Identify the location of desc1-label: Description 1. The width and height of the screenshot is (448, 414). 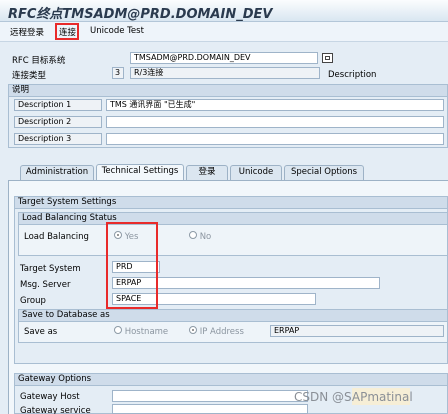
(58, 105).